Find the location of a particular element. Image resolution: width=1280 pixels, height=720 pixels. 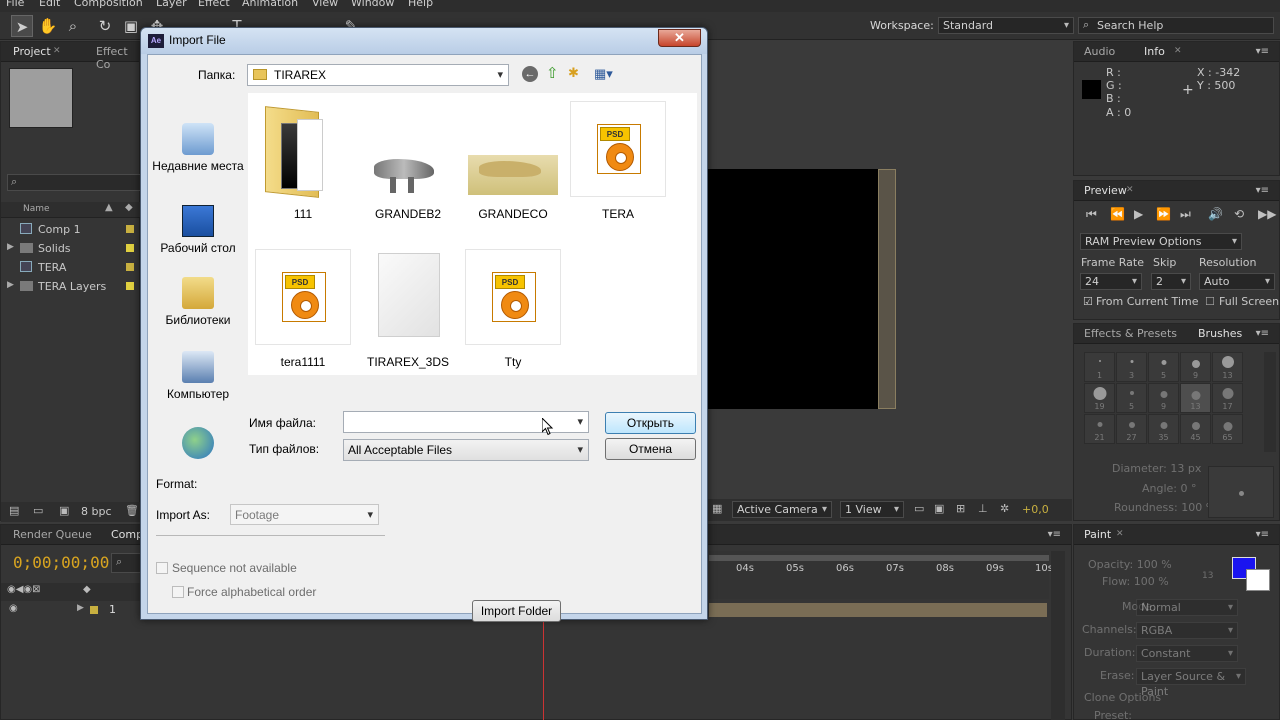

rotate-tool-icon: ↻ is located at coordinates (105, 26).